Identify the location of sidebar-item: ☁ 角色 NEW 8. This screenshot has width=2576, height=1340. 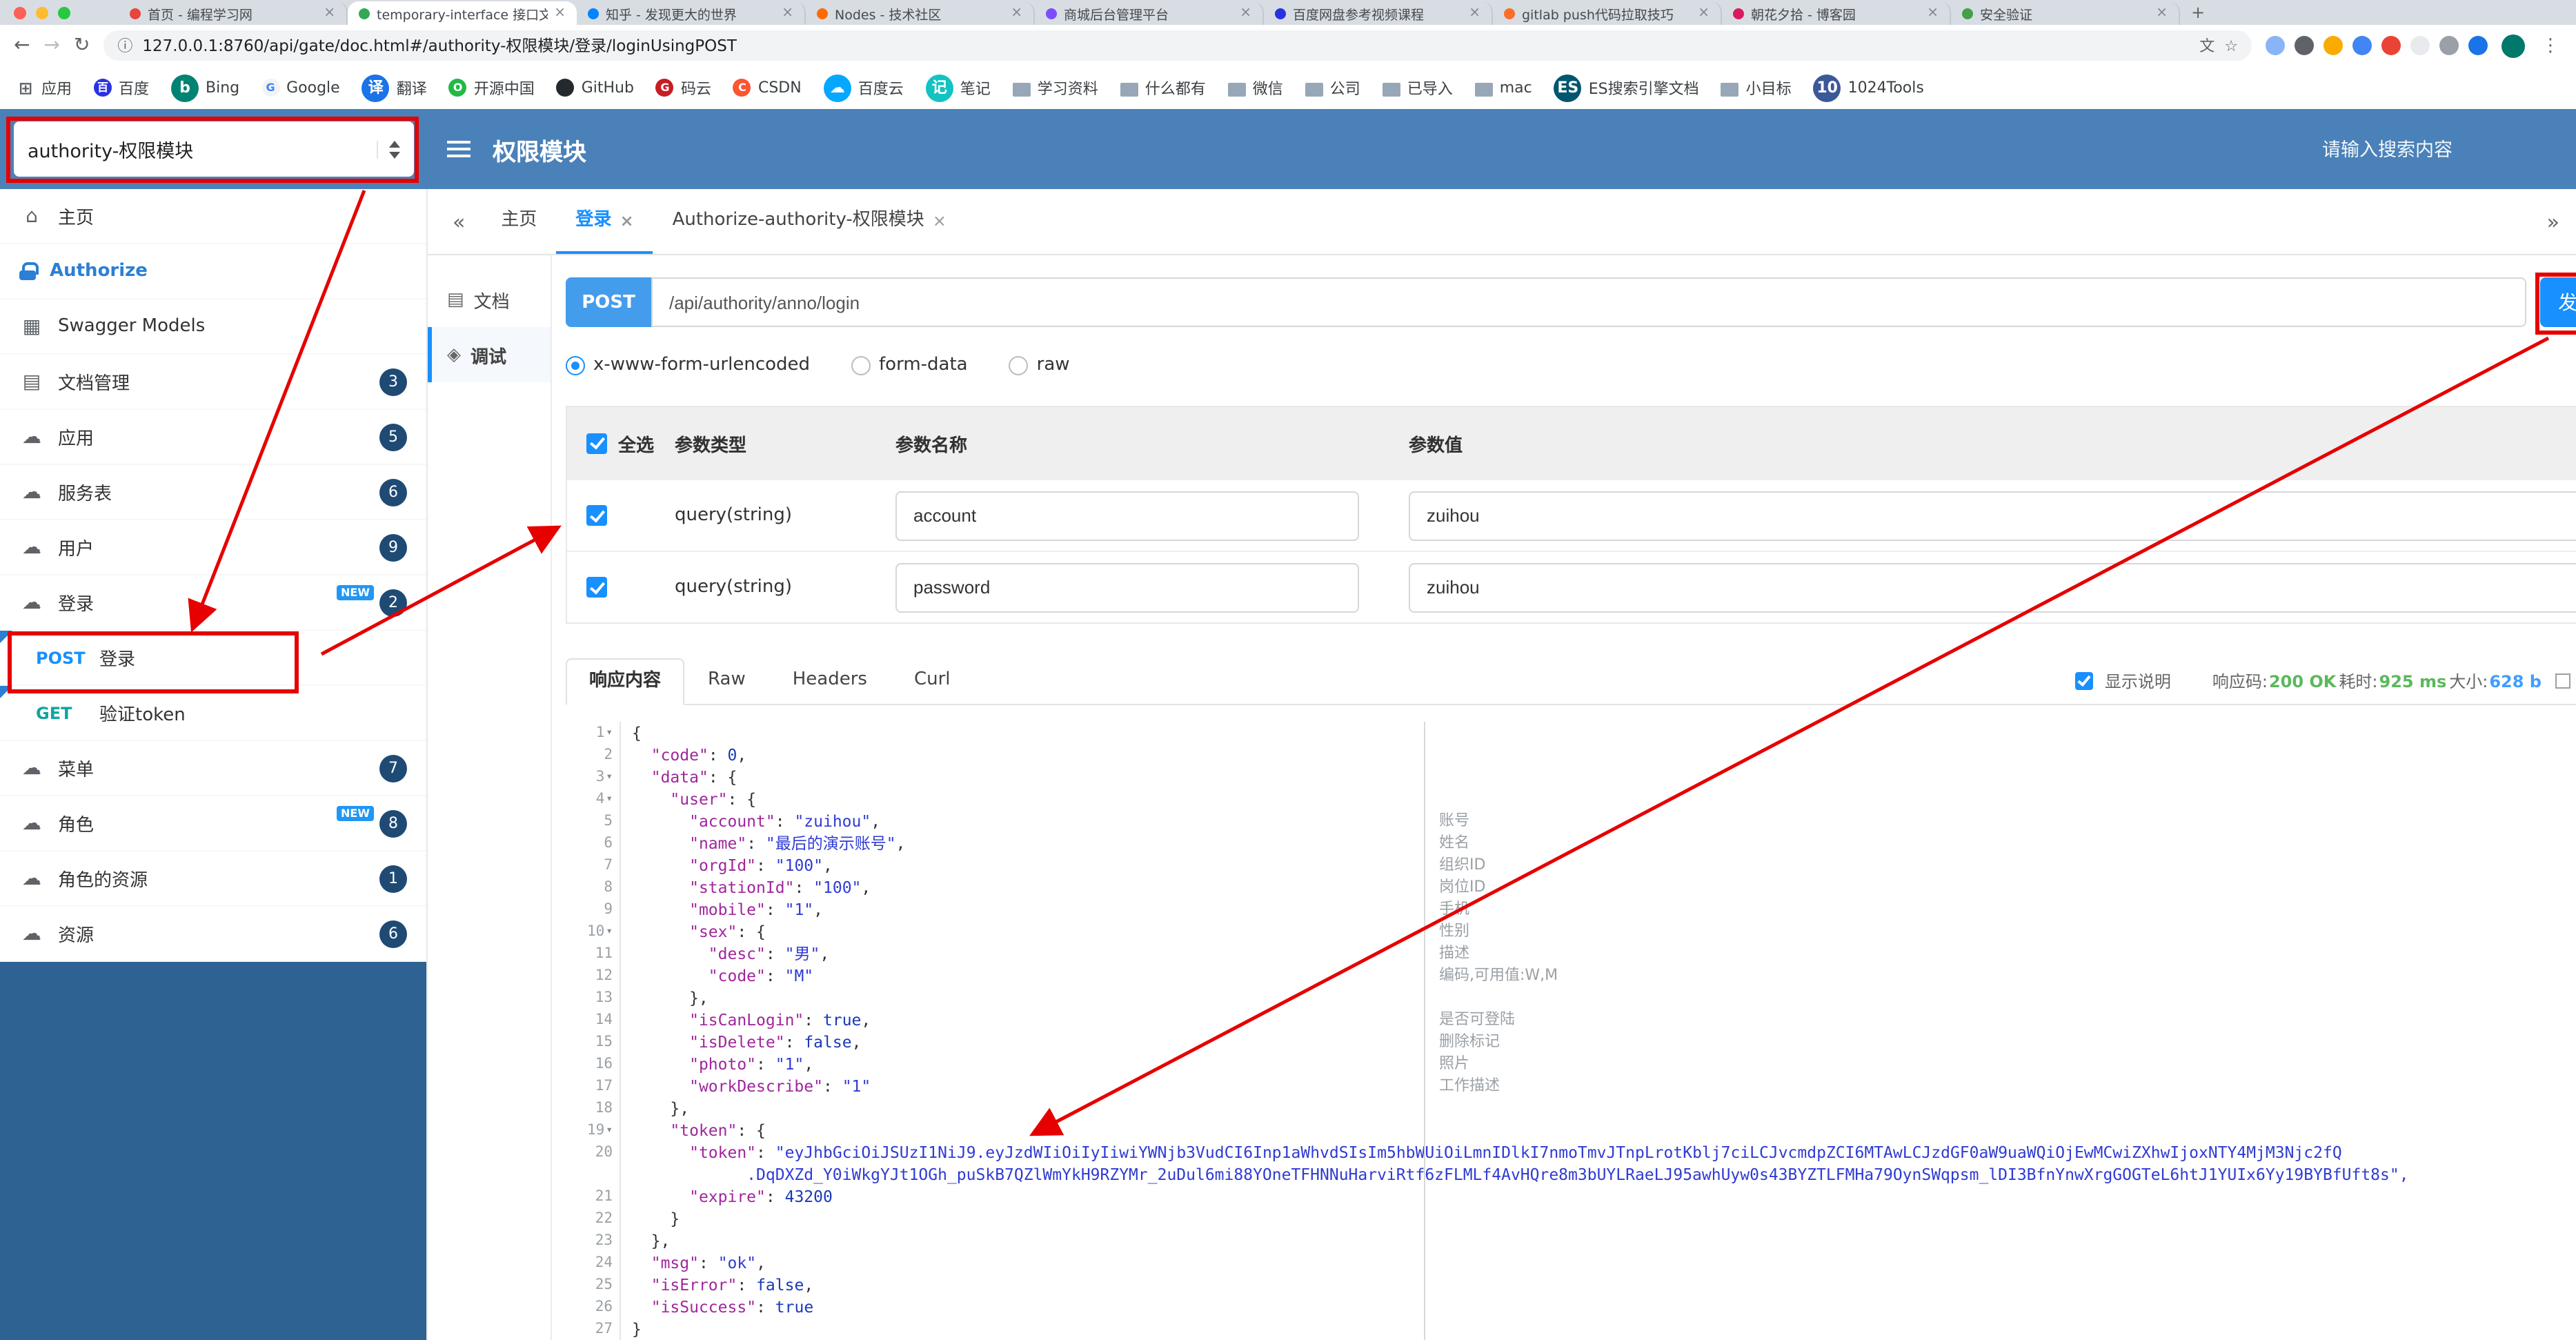
(213, 823).